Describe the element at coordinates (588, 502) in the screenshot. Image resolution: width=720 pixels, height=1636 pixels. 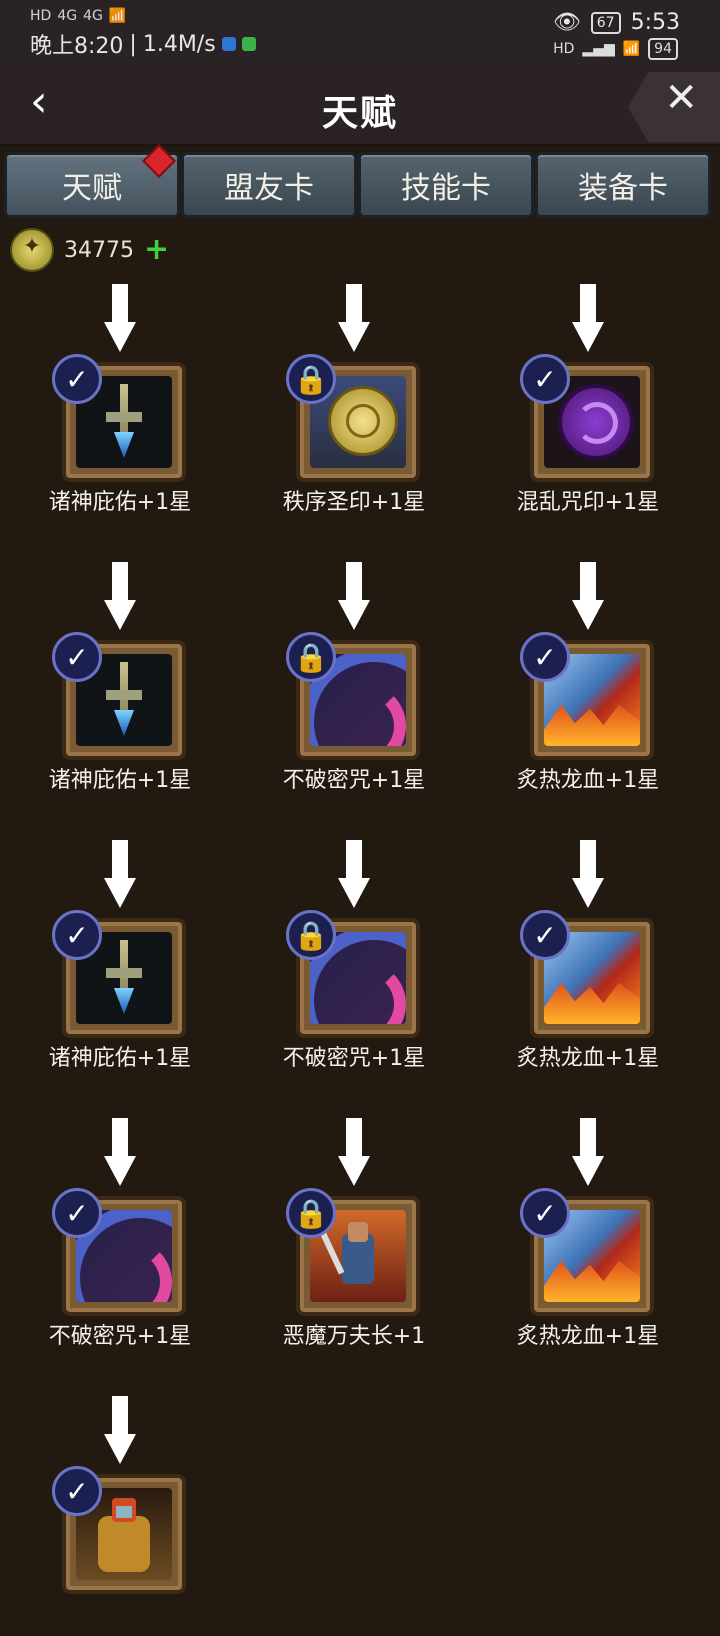
I see `talent-label: 混乱咒印+1星` at that location.